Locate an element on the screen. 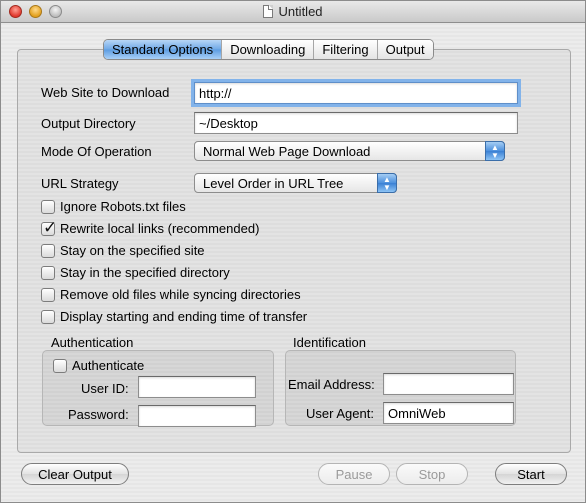 The image size is (586, 503). tab-output: Output is located at coordinates (405, 49).